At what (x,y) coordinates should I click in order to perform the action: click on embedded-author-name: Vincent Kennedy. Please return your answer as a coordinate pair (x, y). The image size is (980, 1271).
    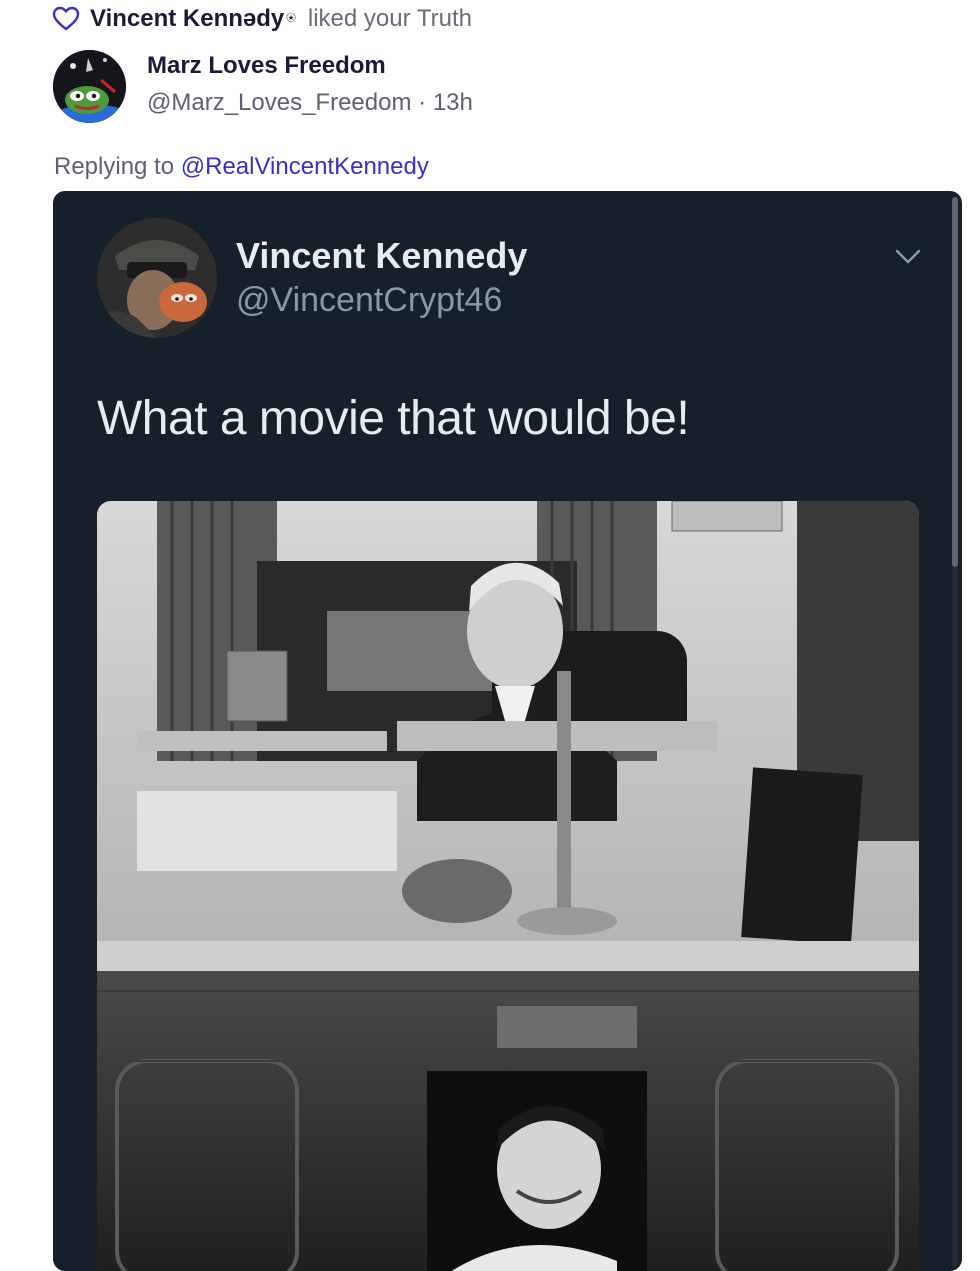
    Looking at the image, I should click on (382, 255).